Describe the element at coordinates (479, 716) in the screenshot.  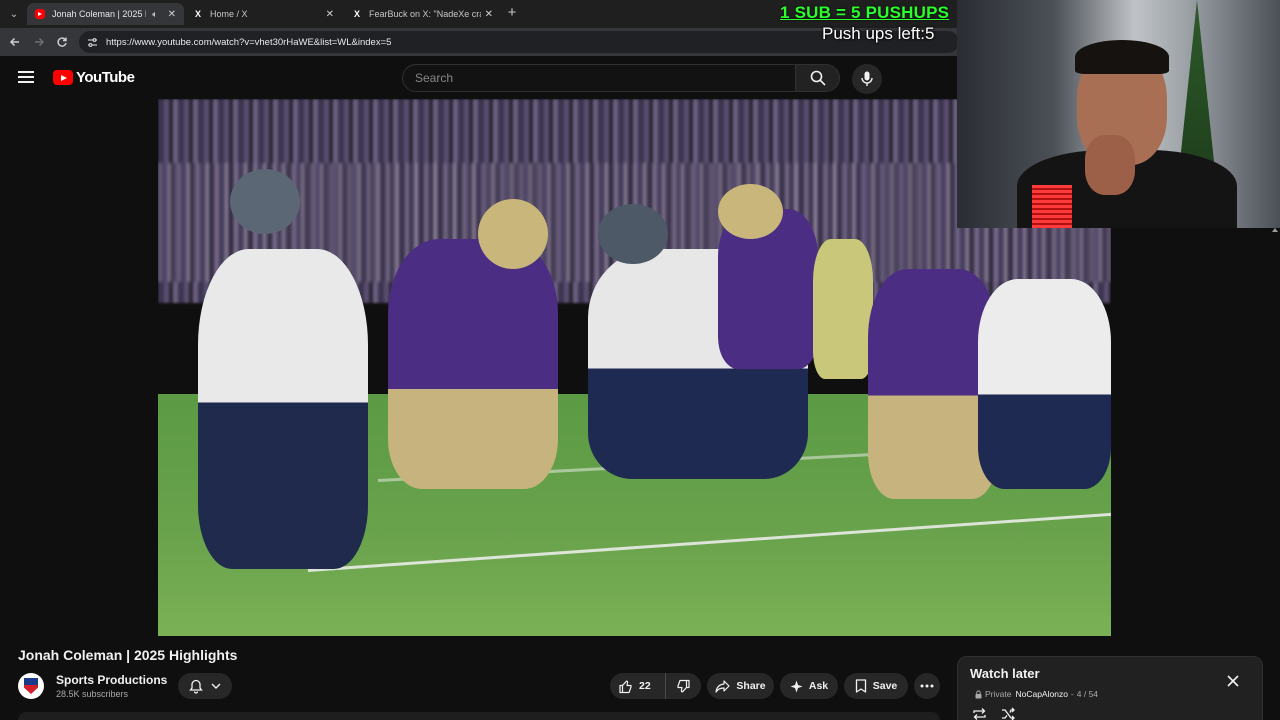
I see `description-box` at that location.